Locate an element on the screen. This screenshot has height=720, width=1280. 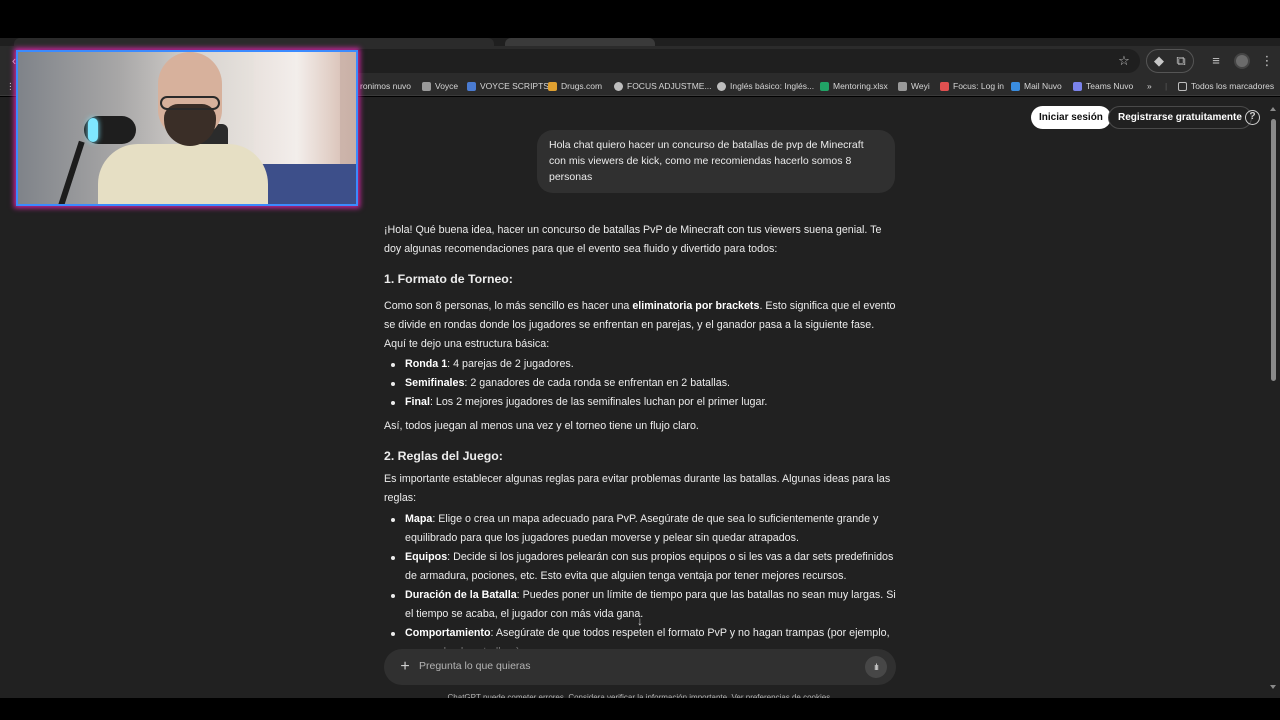
bookmark-label: ronimos nuvo is located at coordinates (386, 86).